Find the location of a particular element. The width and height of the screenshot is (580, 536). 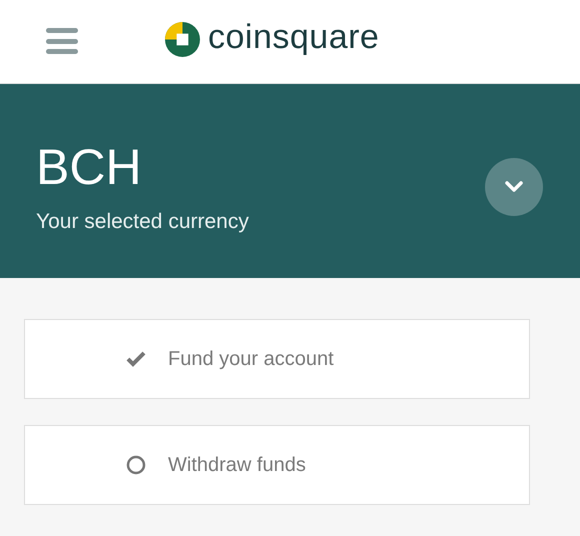

step-label: Fund your account is located at coordinates (251, 359).